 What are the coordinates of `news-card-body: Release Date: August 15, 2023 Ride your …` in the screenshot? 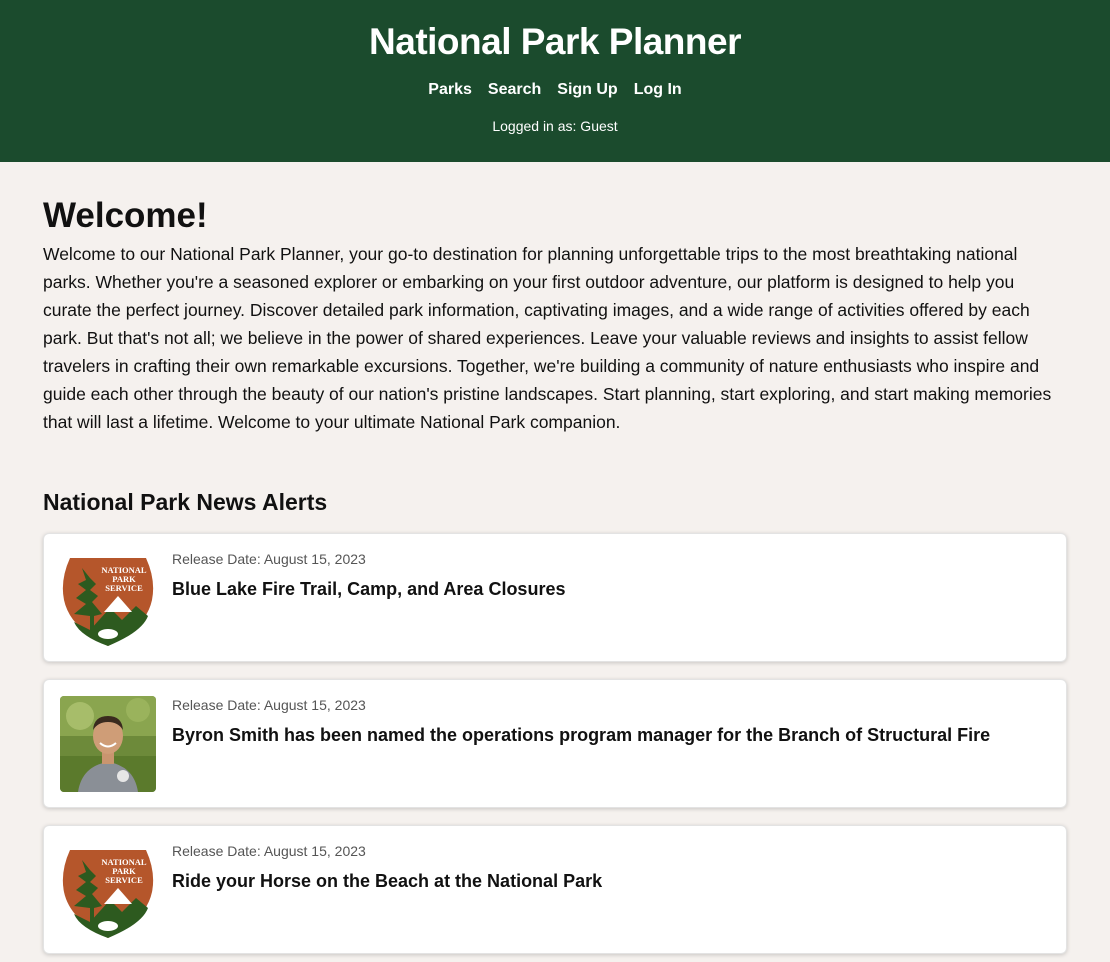 It's located at (387, 889).